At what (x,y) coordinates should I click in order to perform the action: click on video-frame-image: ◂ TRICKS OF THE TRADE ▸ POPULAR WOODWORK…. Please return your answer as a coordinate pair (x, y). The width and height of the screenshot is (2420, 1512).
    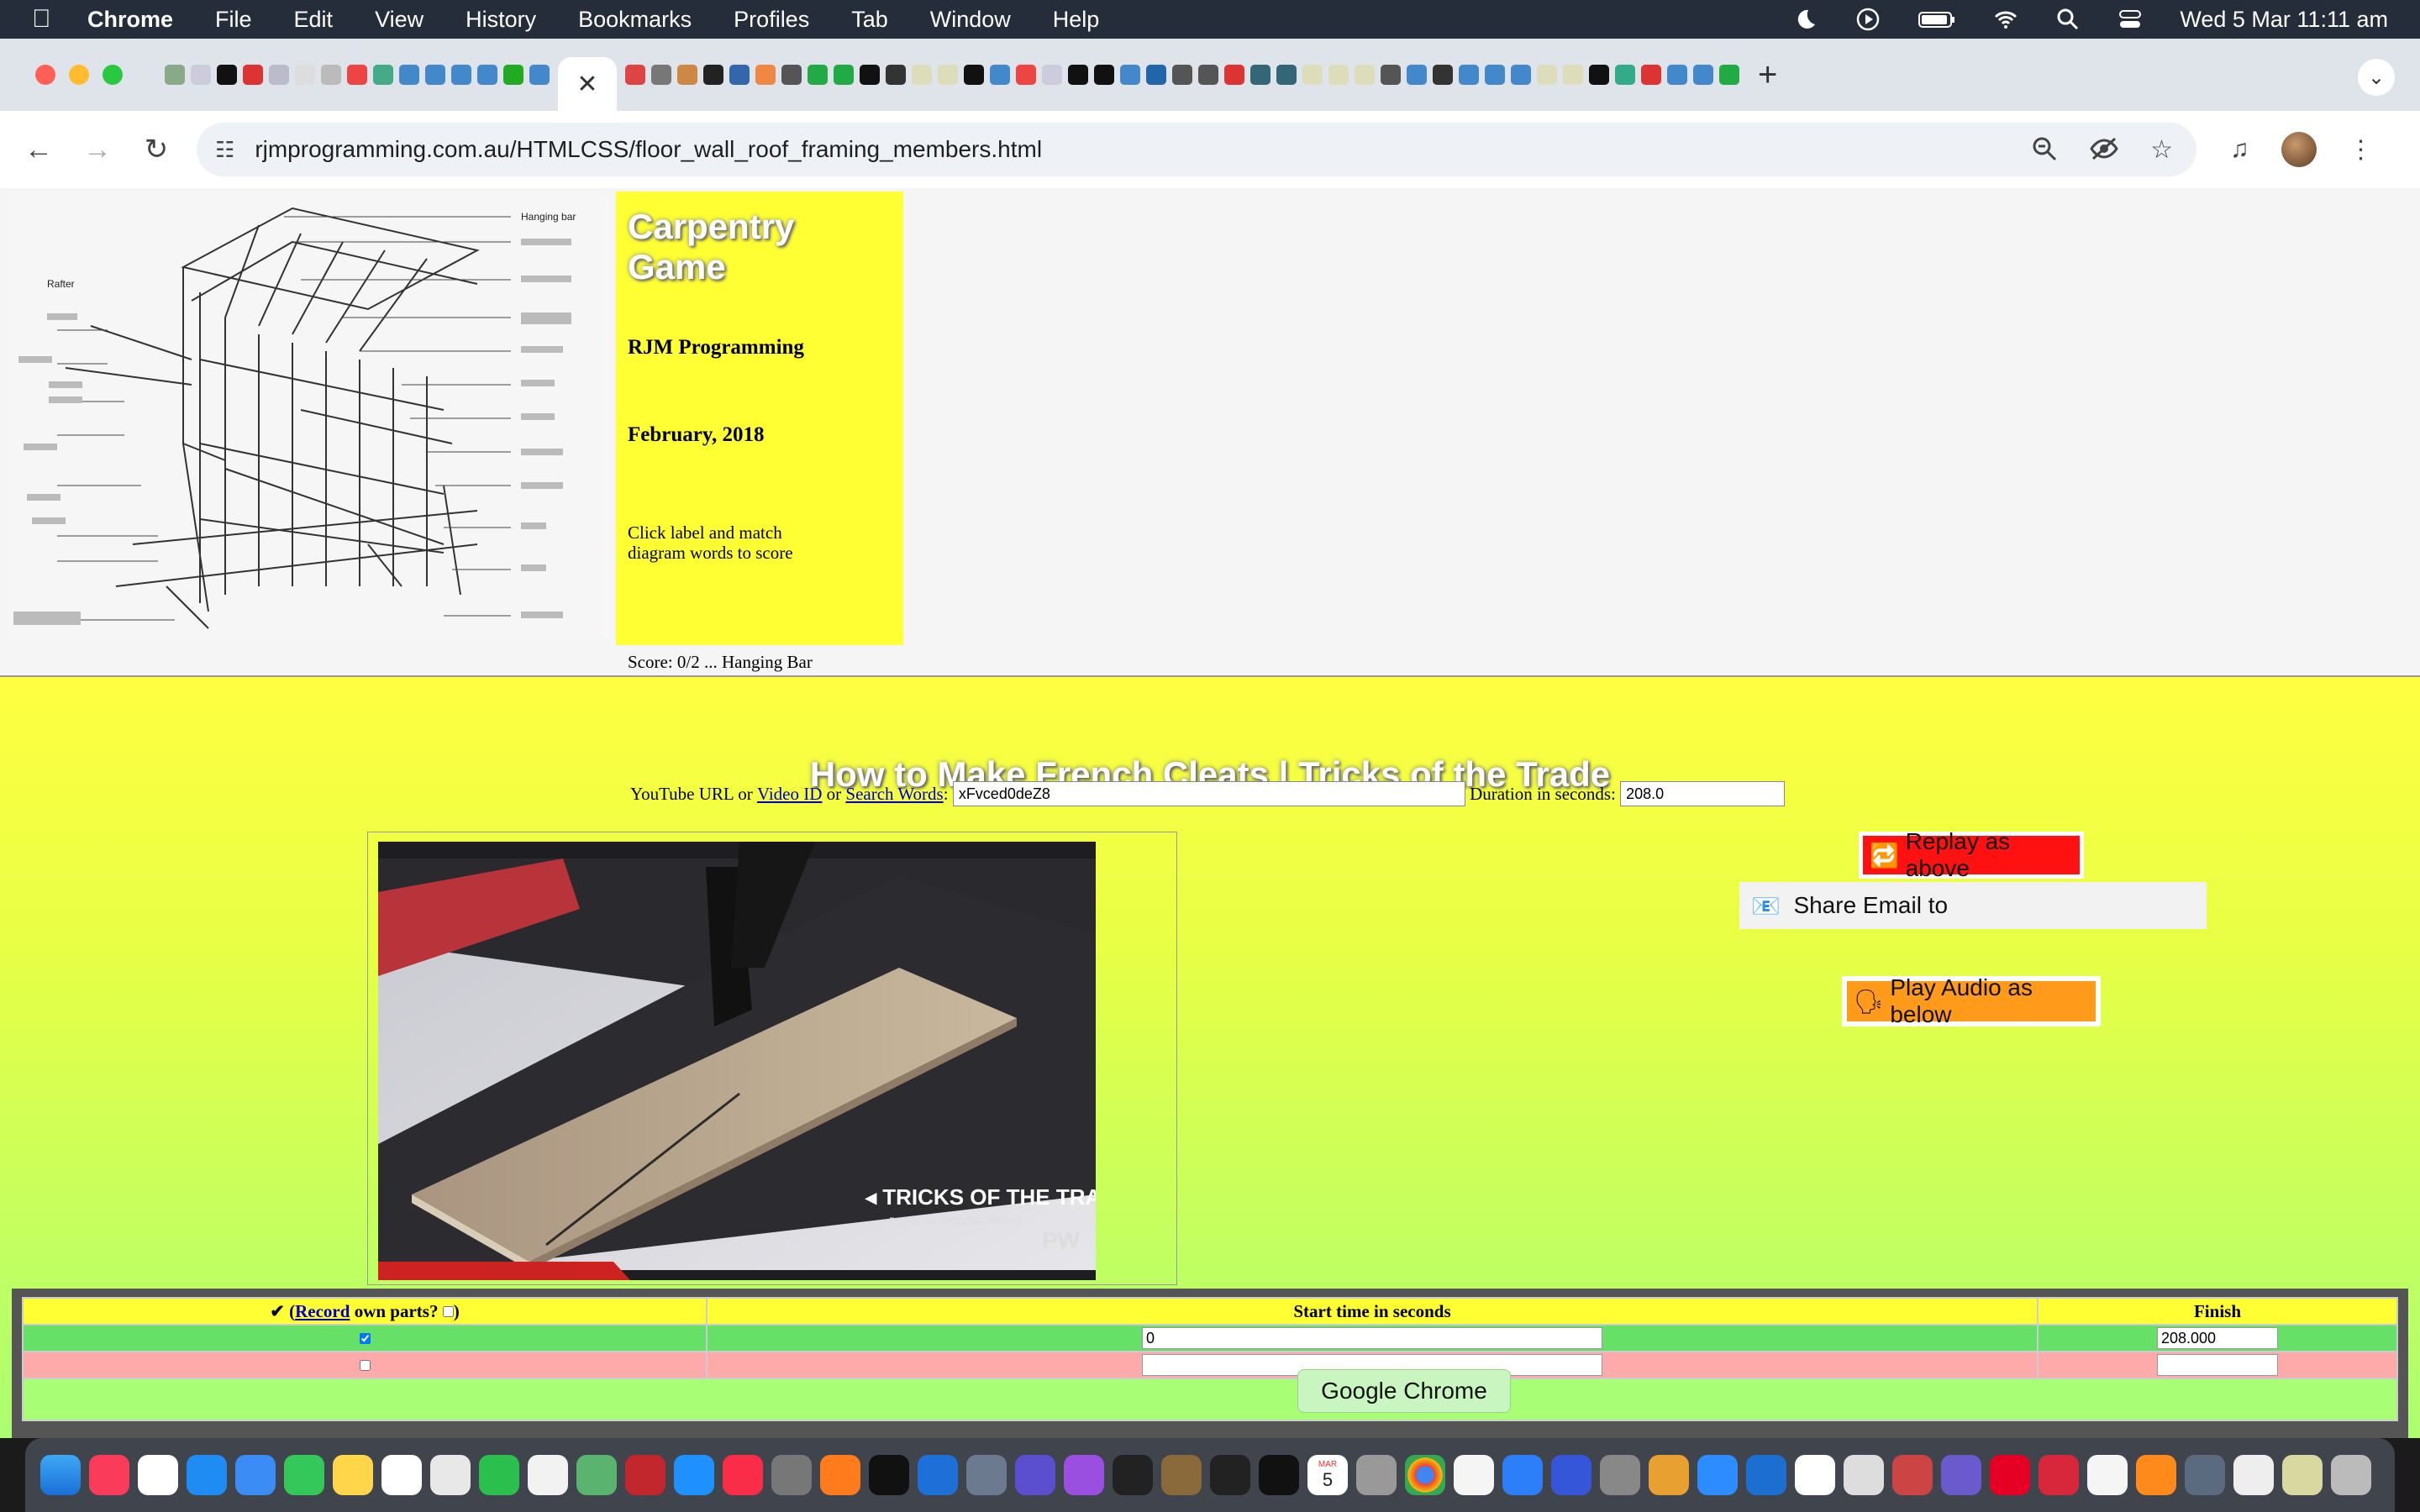
    Looking at the image, I should click on (737, 1061).